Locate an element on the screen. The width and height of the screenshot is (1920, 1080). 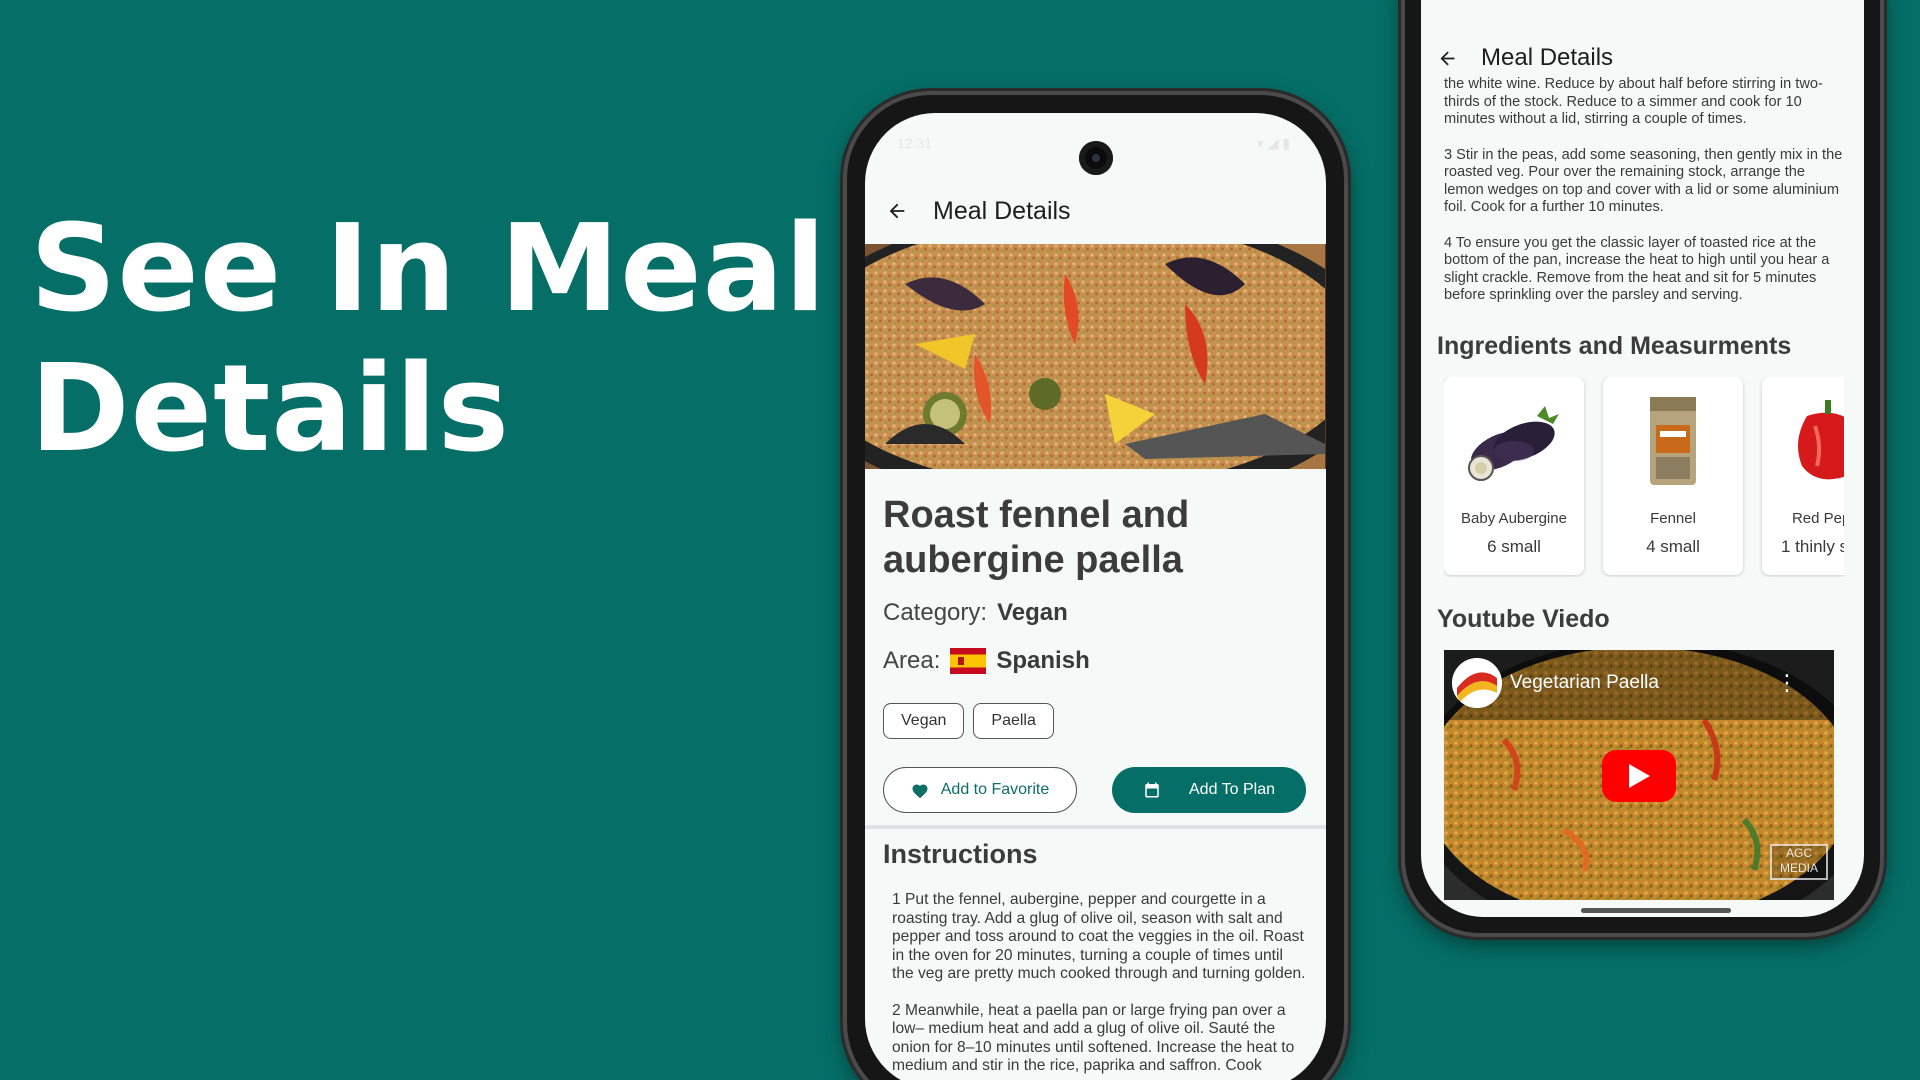
ingredient-name: Fennel is located at coordinates (1673, 518).